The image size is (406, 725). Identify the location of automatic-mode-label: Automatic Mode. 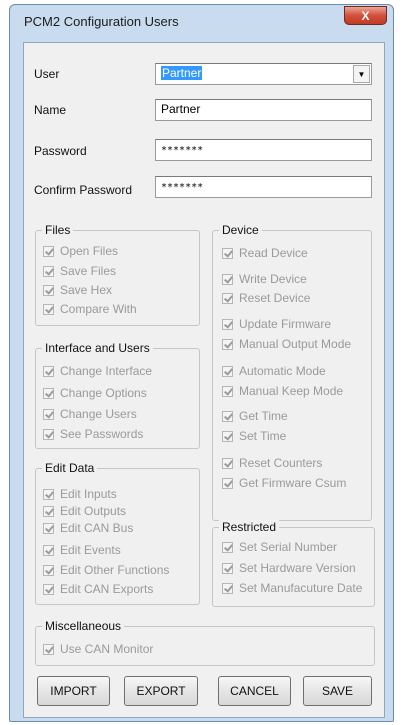
(282, 371).